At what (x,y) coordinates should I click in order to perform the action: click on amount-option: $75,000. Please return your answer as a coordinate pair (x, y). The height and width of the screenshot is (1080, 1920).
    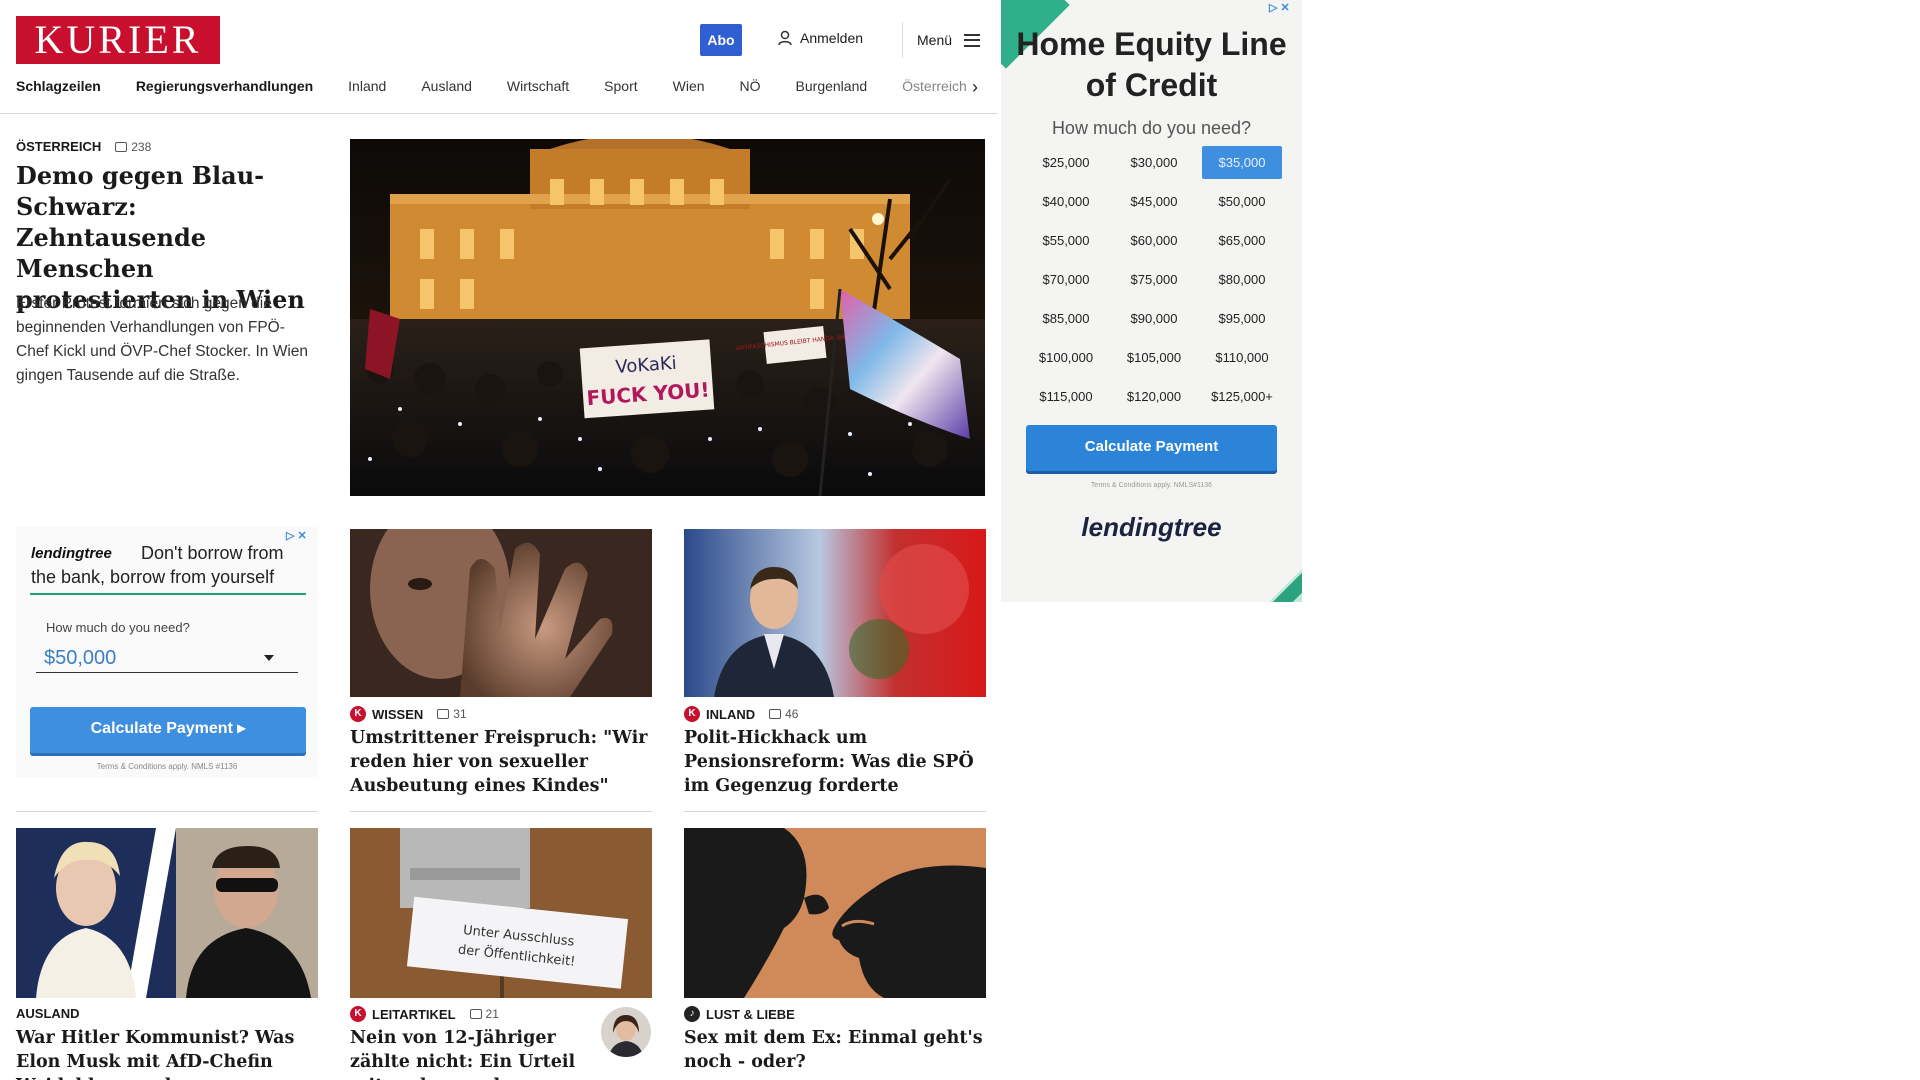
    Looking at the image, I should click on (1154, 279).